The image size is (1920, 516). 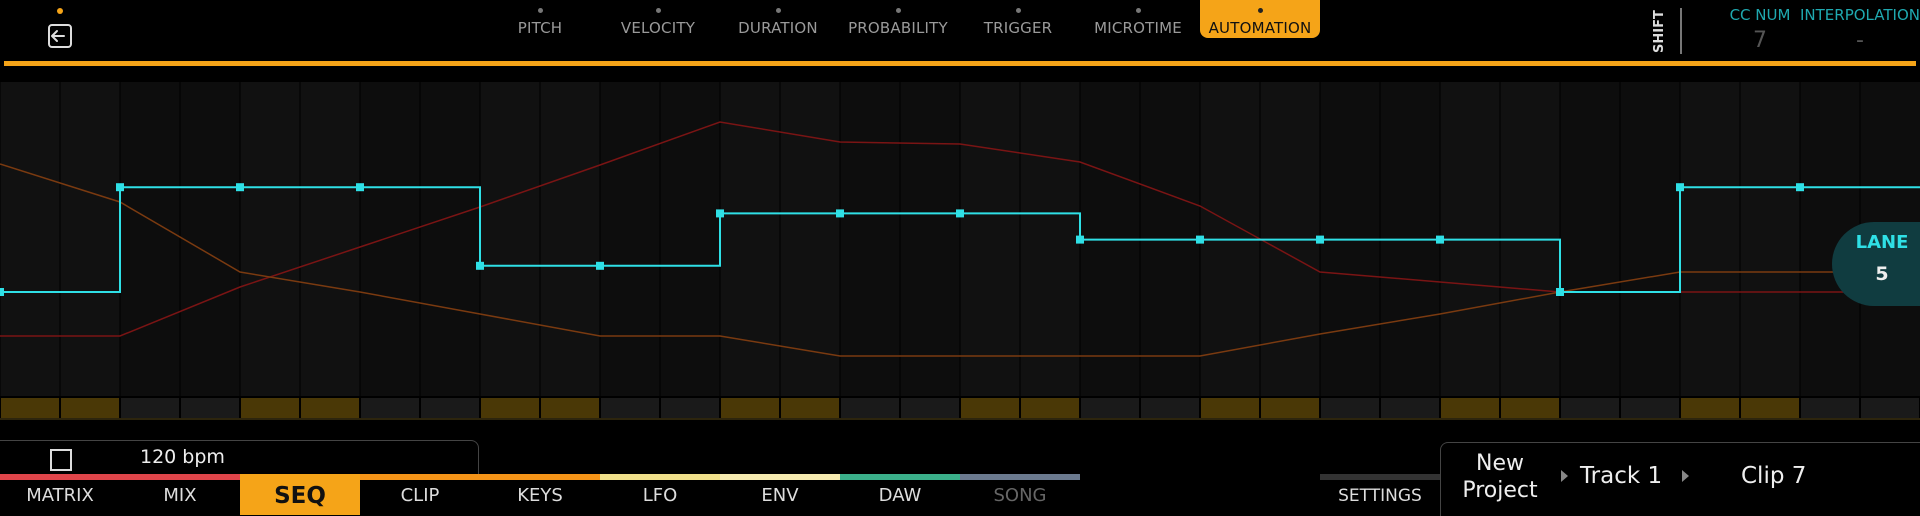 I want to click on tab-duration: DURATION, so click(x=778, y=19).